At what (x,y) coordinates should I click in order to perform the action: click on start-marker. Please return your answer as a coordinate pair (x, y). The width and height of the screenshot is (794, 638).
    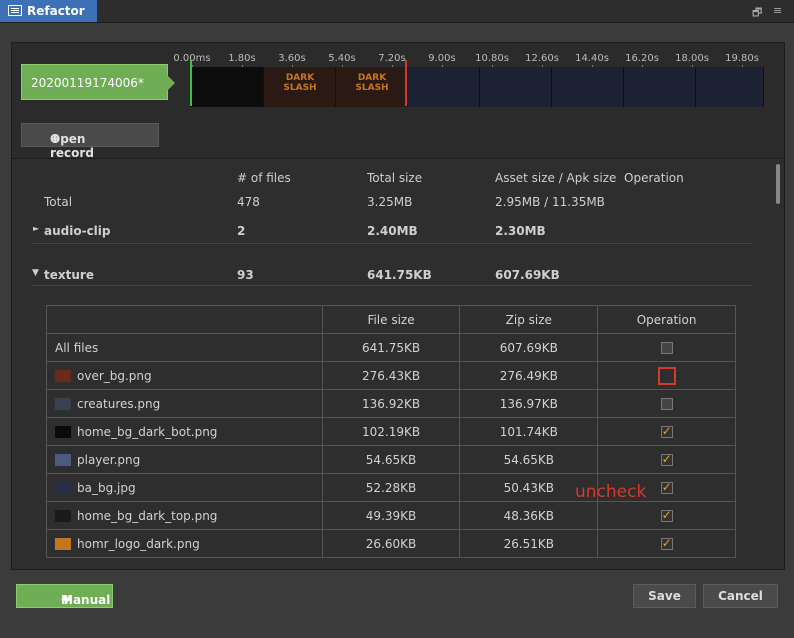
    Looking at the image, I should click on (191, 83).